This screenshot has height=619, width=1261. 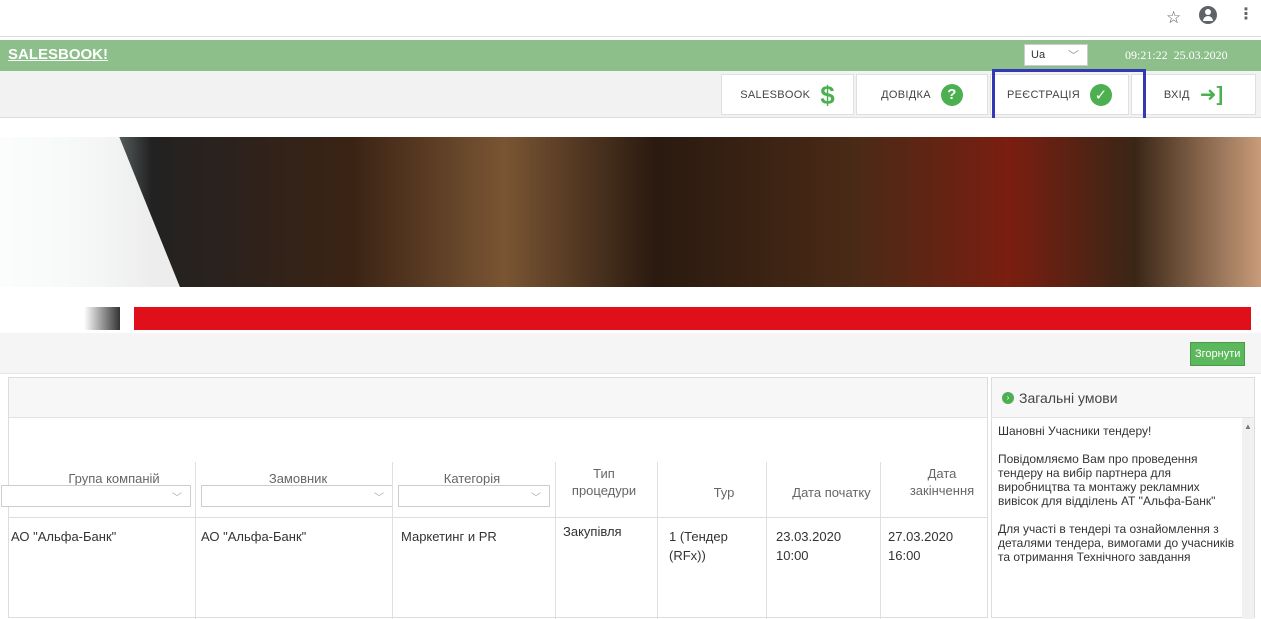 I want to click on col-header-start: Дата початку, so click(x=831, y=492).